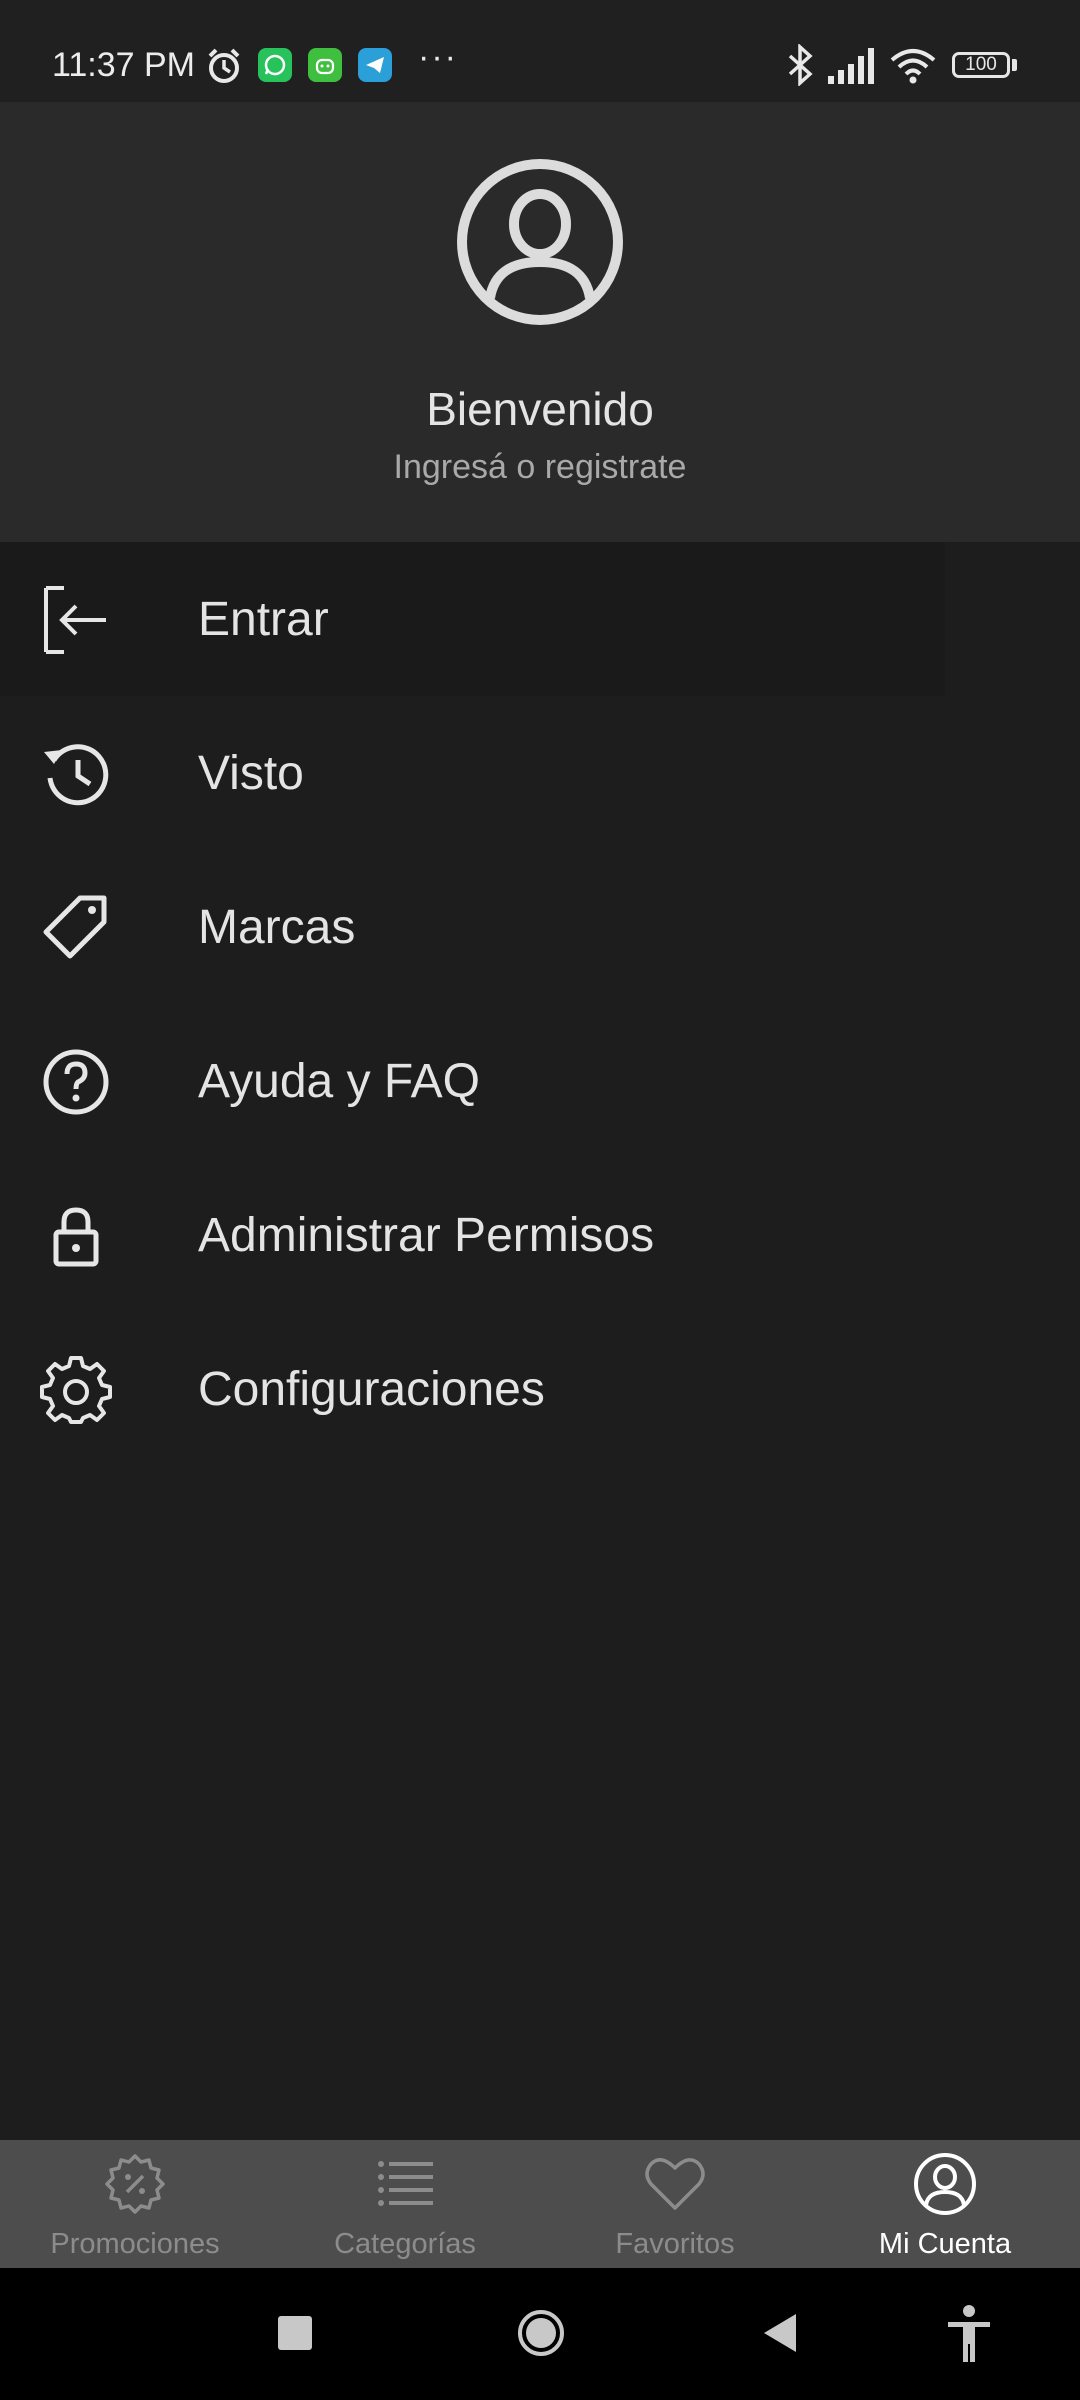  What do you see at coordinates (263, 619) in the screenshot?
I see `menu-item-label: Entrar` at bounding box center [263, 619].